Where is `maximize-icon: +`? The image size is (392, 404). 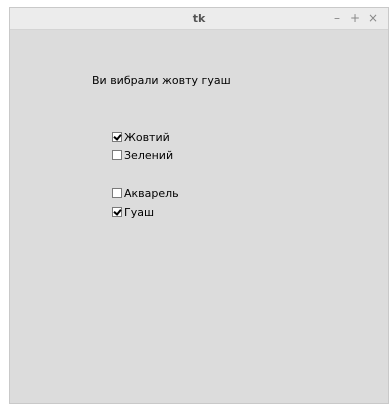 maximize-icon: + is located at coordinates (355, 18).